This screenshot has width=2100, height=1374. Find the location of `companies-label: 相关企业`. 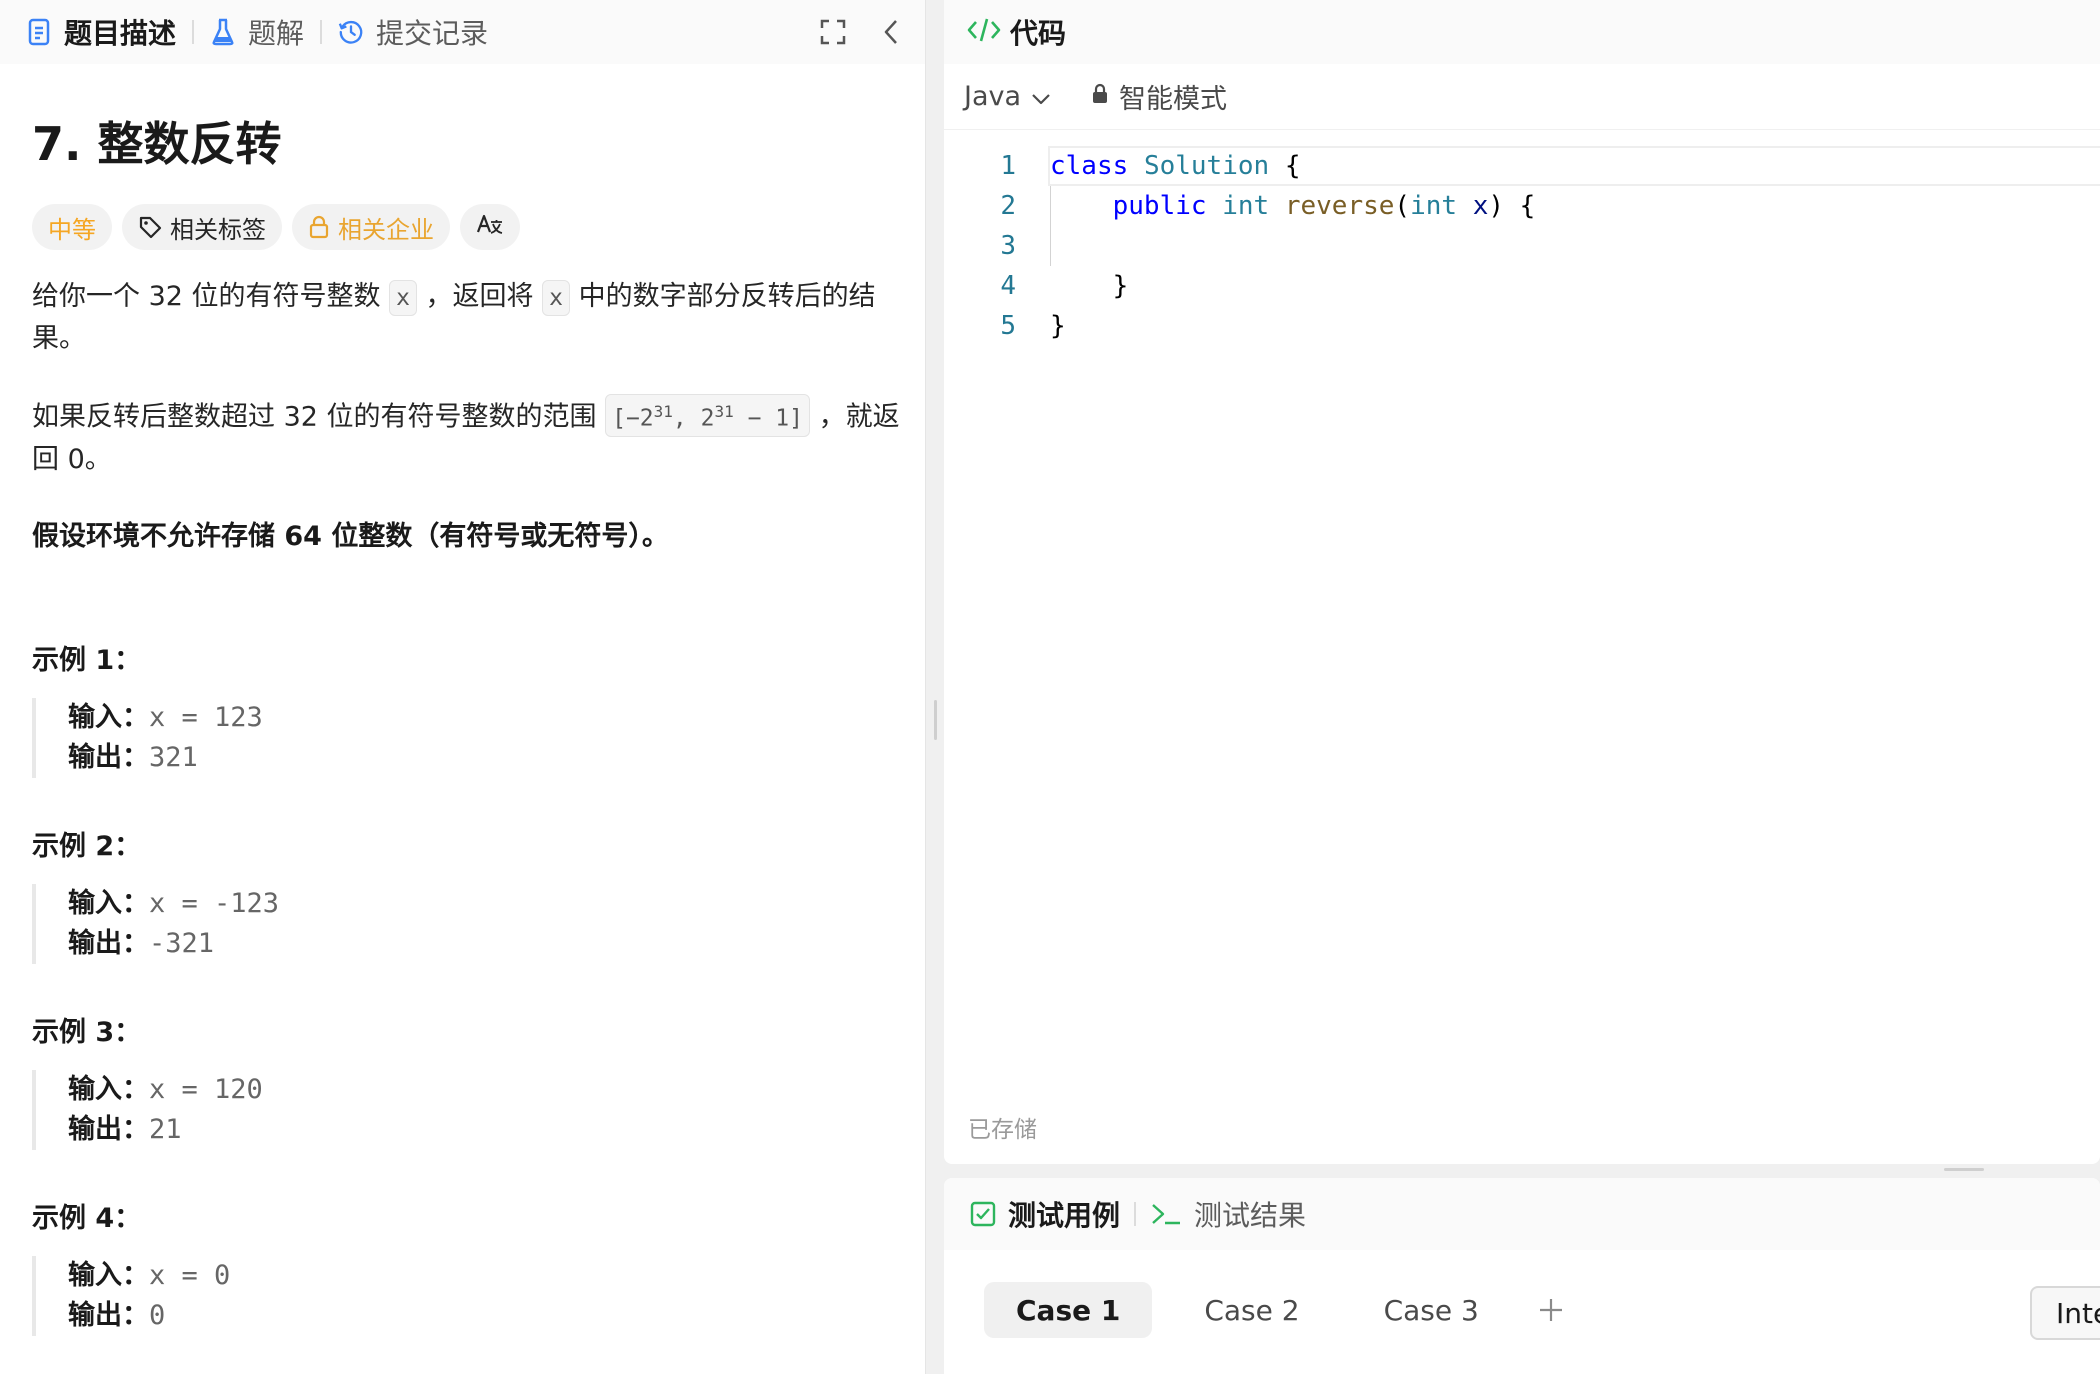

companies-label: 相关企业 is located at coordinates (386, 229).